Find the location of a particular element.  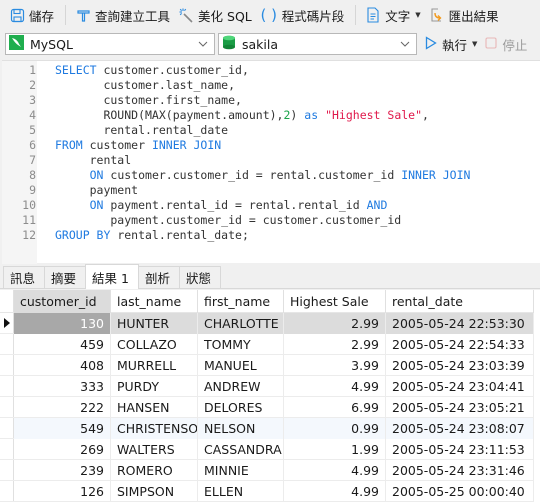

table-row: 239 ROMERO MINNIE 4.99 2005-05-24 23:31:46 is located at coordinates (267, 470).